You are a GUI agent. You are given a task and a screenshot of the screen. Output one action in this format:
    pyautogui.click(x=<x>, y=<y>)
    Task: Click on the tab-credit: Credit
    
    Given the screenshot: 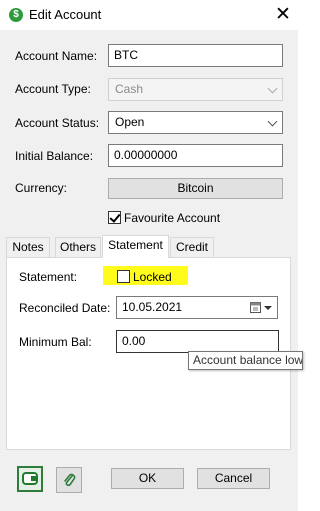 What is the action you would take?
    pyautogui.click(x=192, y=247)
    